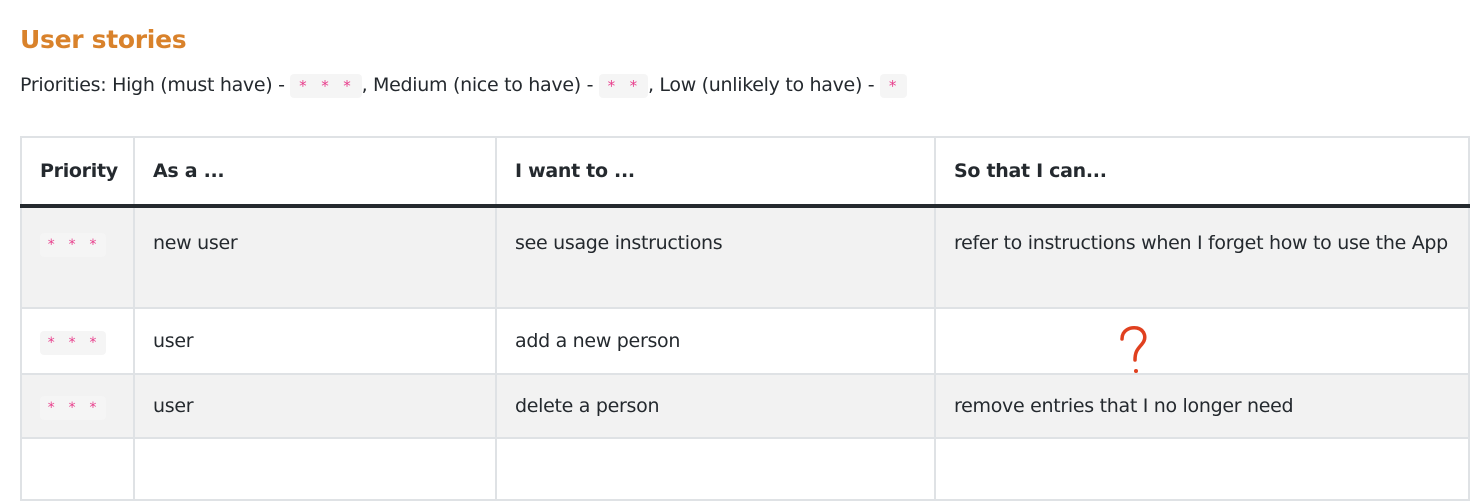 The image size is (1482, 501). I want to click on as-a-cell: new user, so click(315, 257).